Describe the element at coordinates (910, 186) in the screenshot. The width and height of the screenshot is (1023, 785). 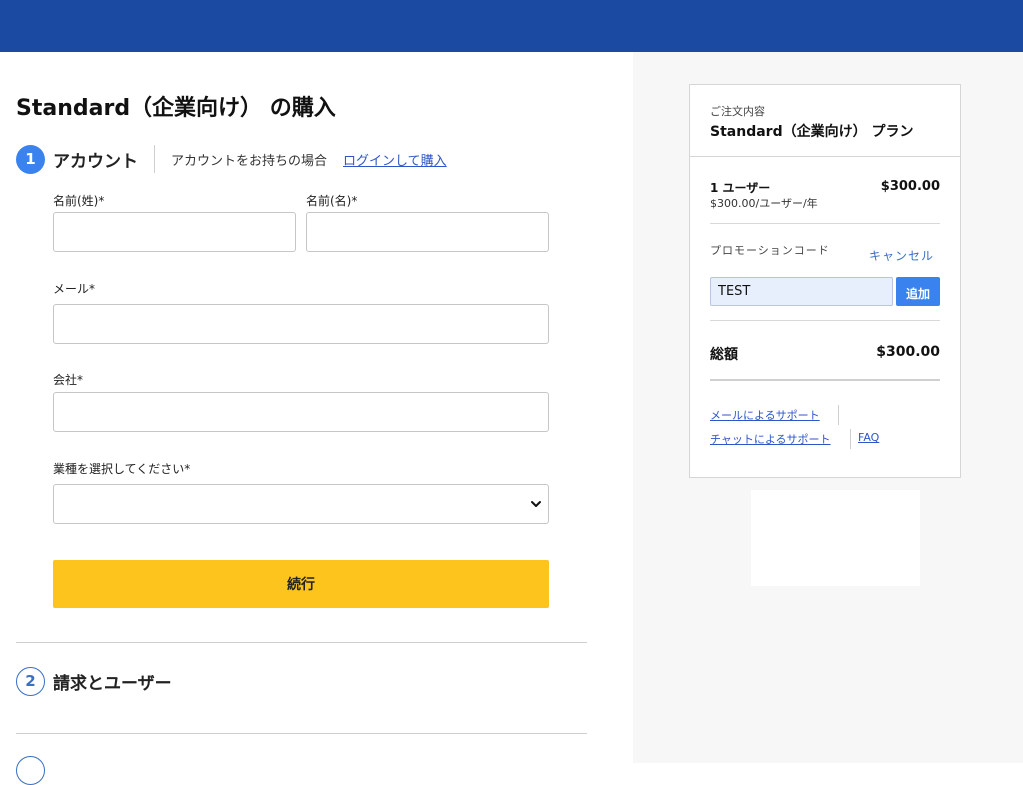
I see `line-item-price: $300.00` at that location.